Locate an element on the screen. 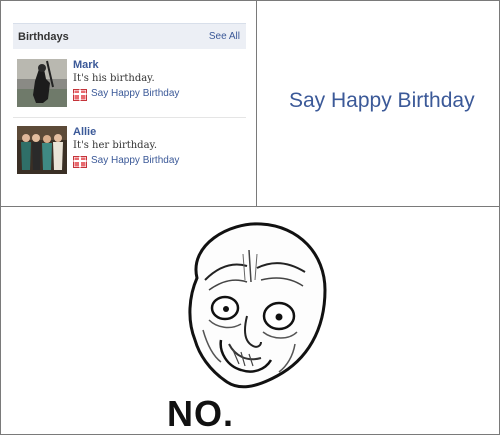 The width and height of the screenshot is (500, 435). widget-header: Birthdays See All is located at coordinates (129, 36).